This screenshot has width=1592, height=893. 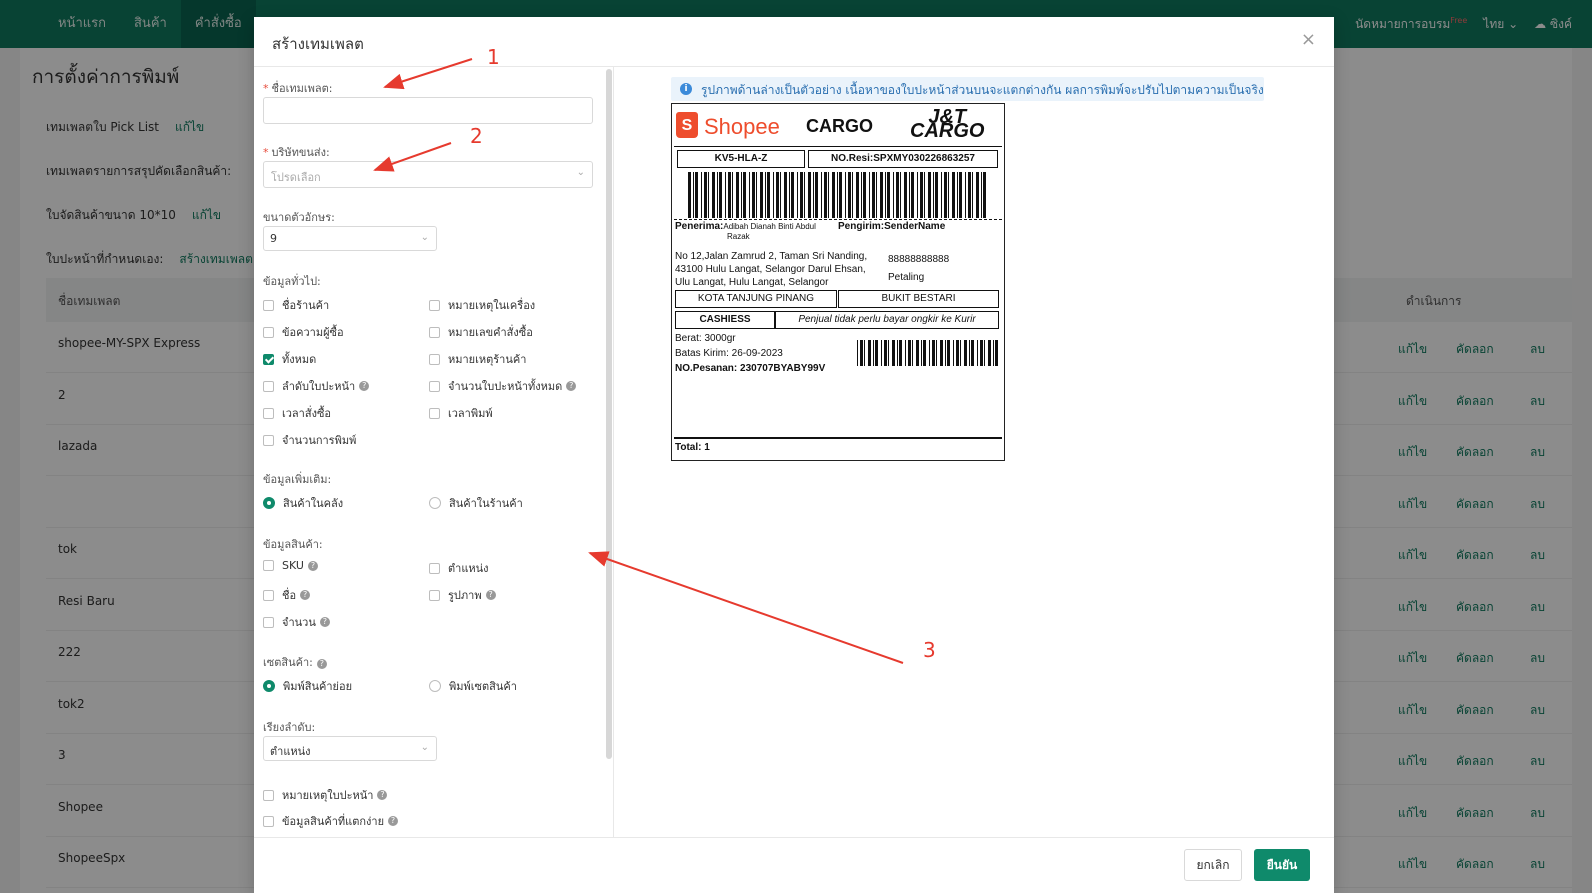 What do you see at coordinates (476, 136) in the screenshot?
I see `annotation-2: 2` at bounding box center [476, 136].